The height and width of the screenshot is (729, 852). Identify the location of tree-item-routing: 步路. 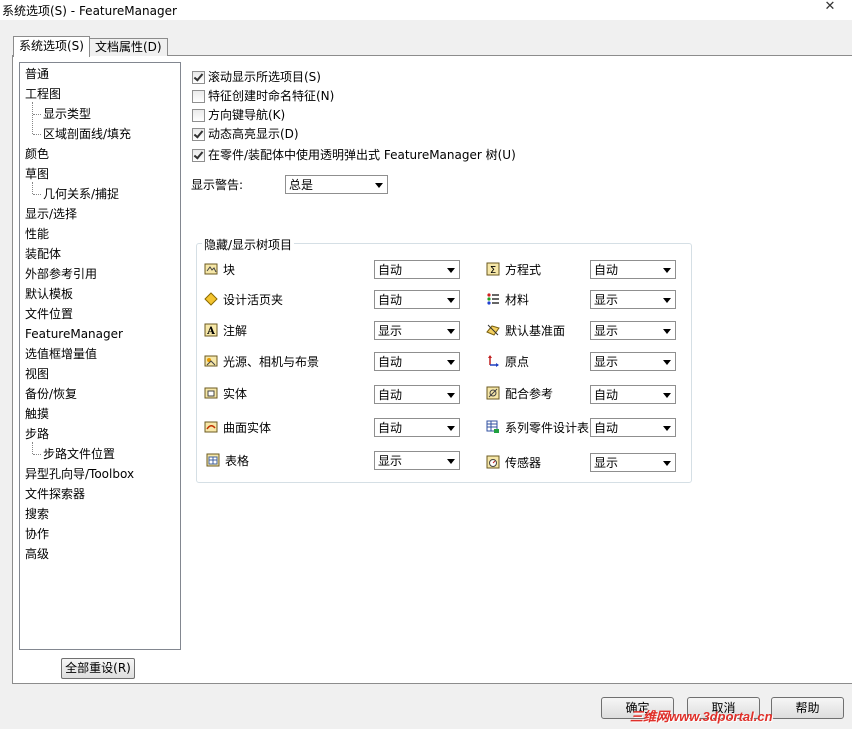
(37, 434).